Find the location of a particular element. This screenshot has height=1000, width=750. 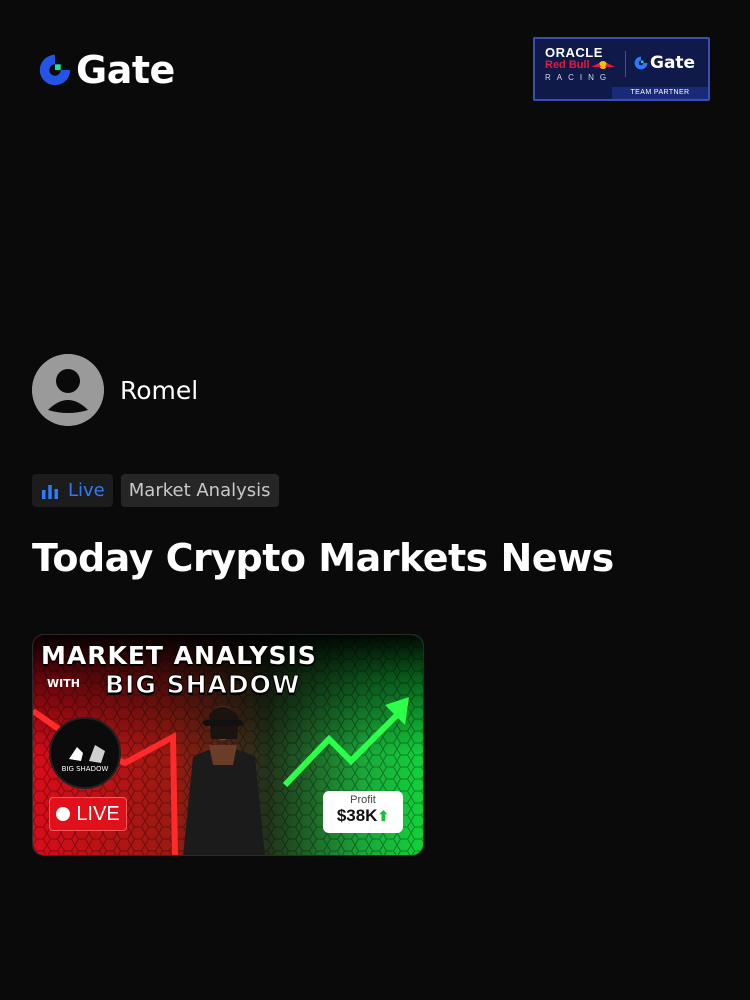

avatar is located at coordinates (68, 390).